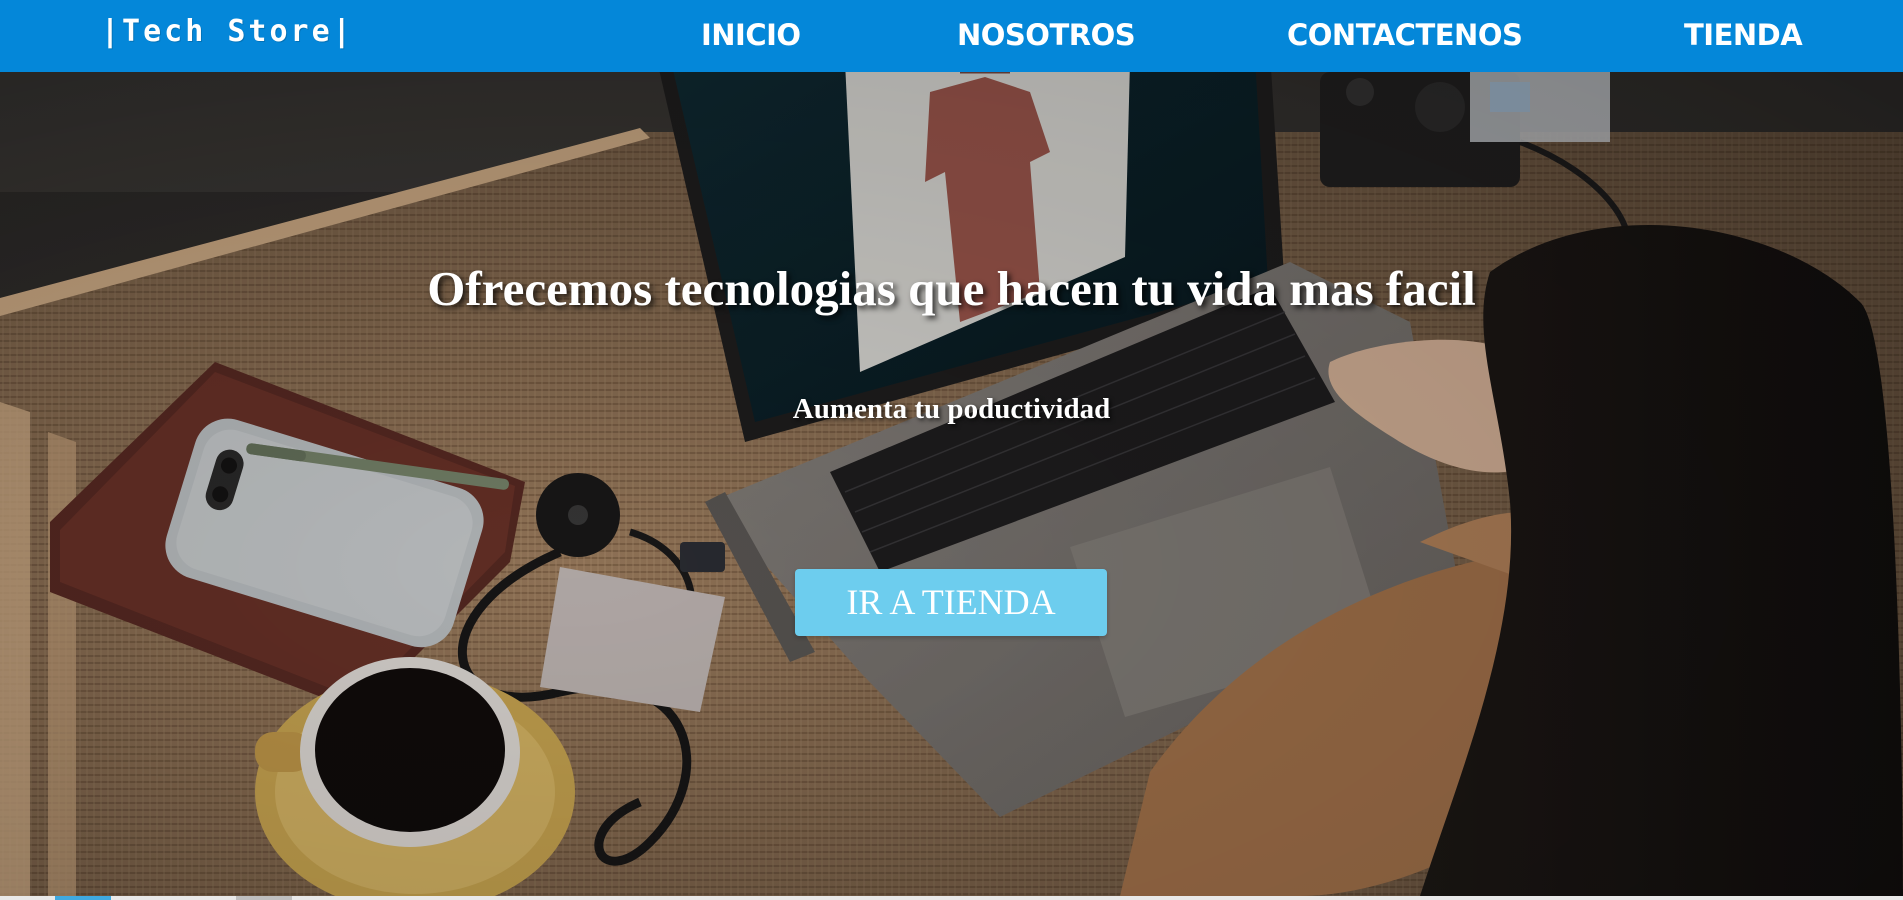 Image resolution: width=1903 pixels, height=900 pixels. What do you see at coordinates (227, 31) in the screenshot?
I see `site-logo: |Tech Store|` at bounding box center [227, 31].